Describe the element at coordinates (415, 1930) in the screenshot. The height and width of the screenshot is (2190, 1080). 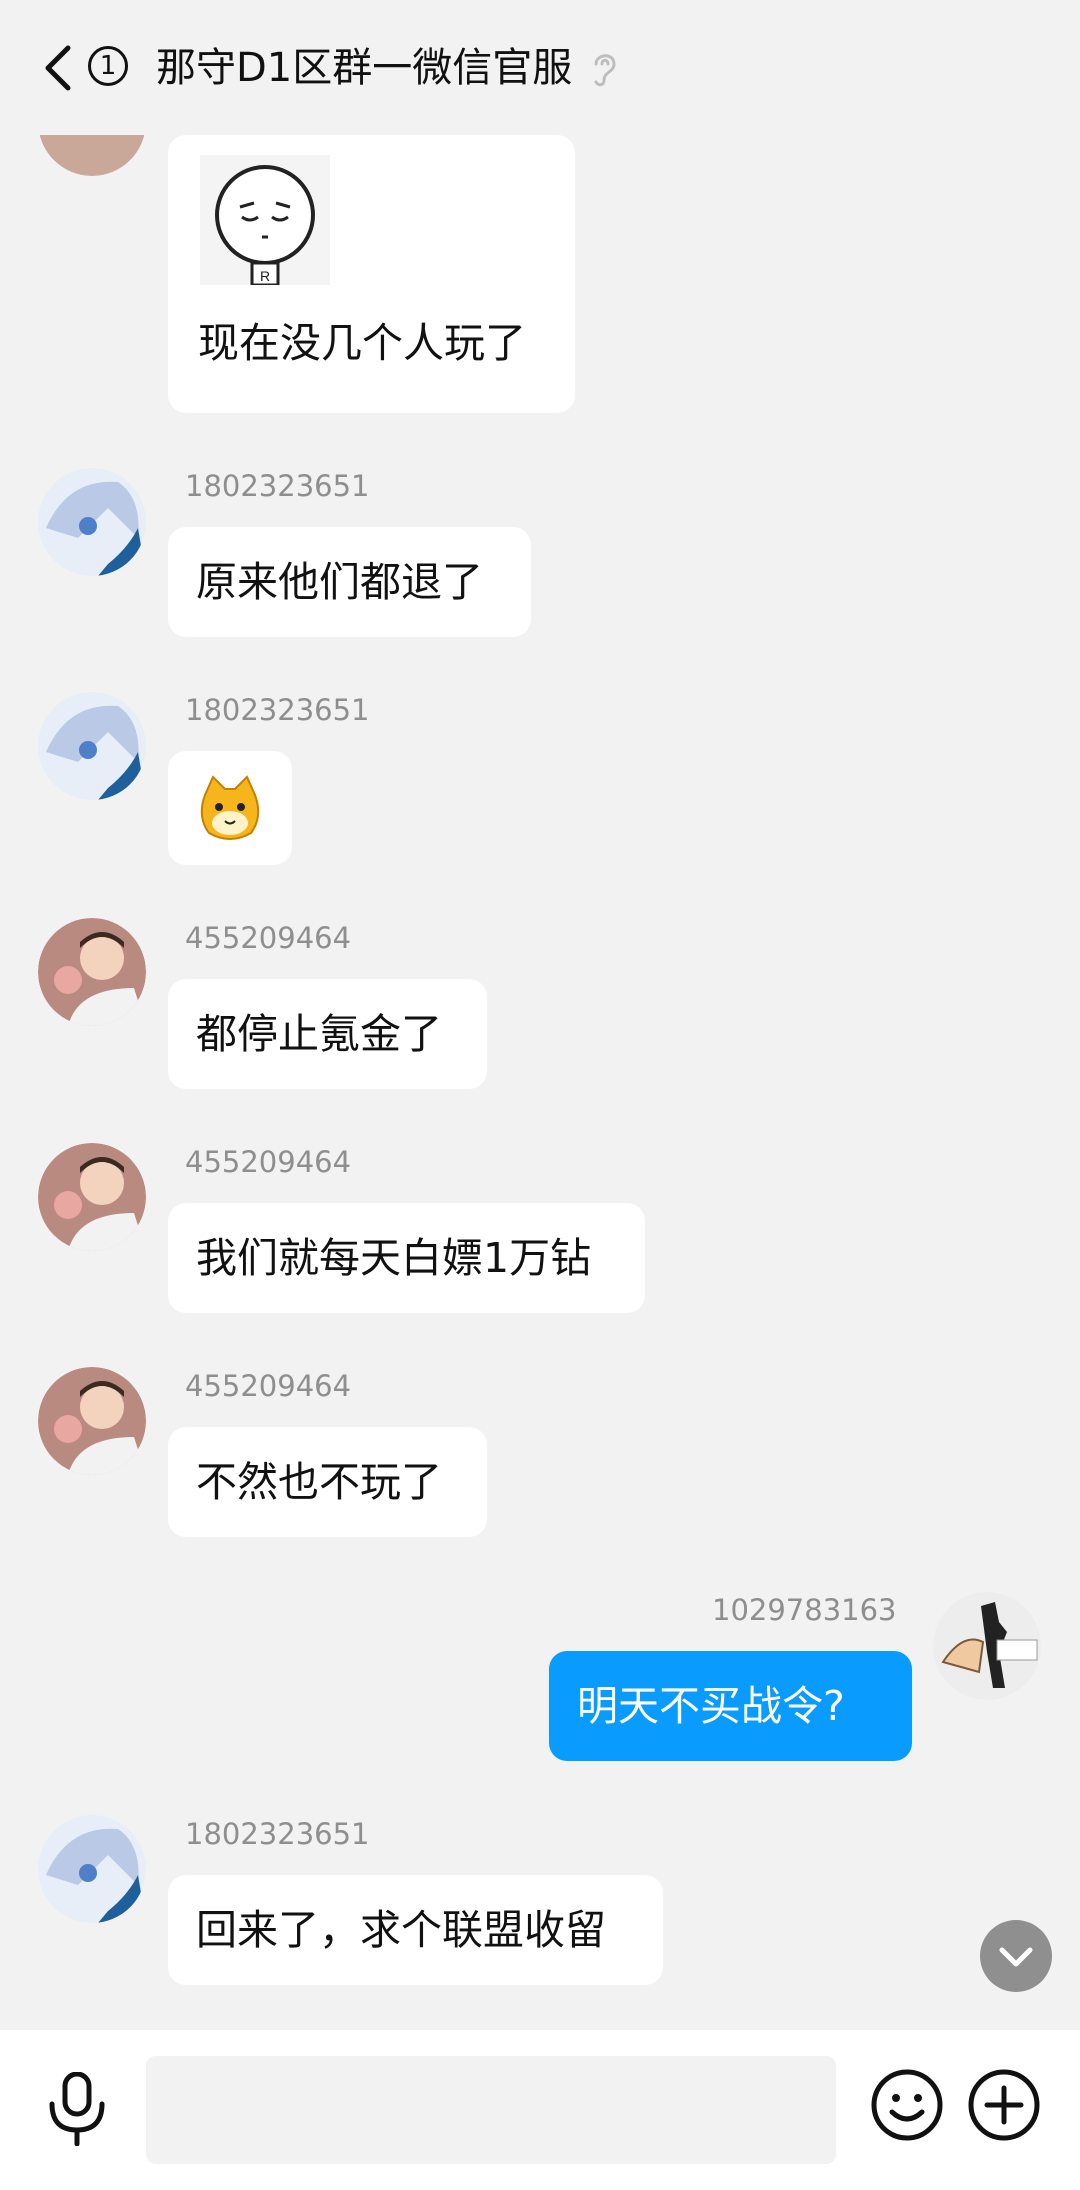
I see `message-bubble: 回来了，求个联盟收留` at that location.